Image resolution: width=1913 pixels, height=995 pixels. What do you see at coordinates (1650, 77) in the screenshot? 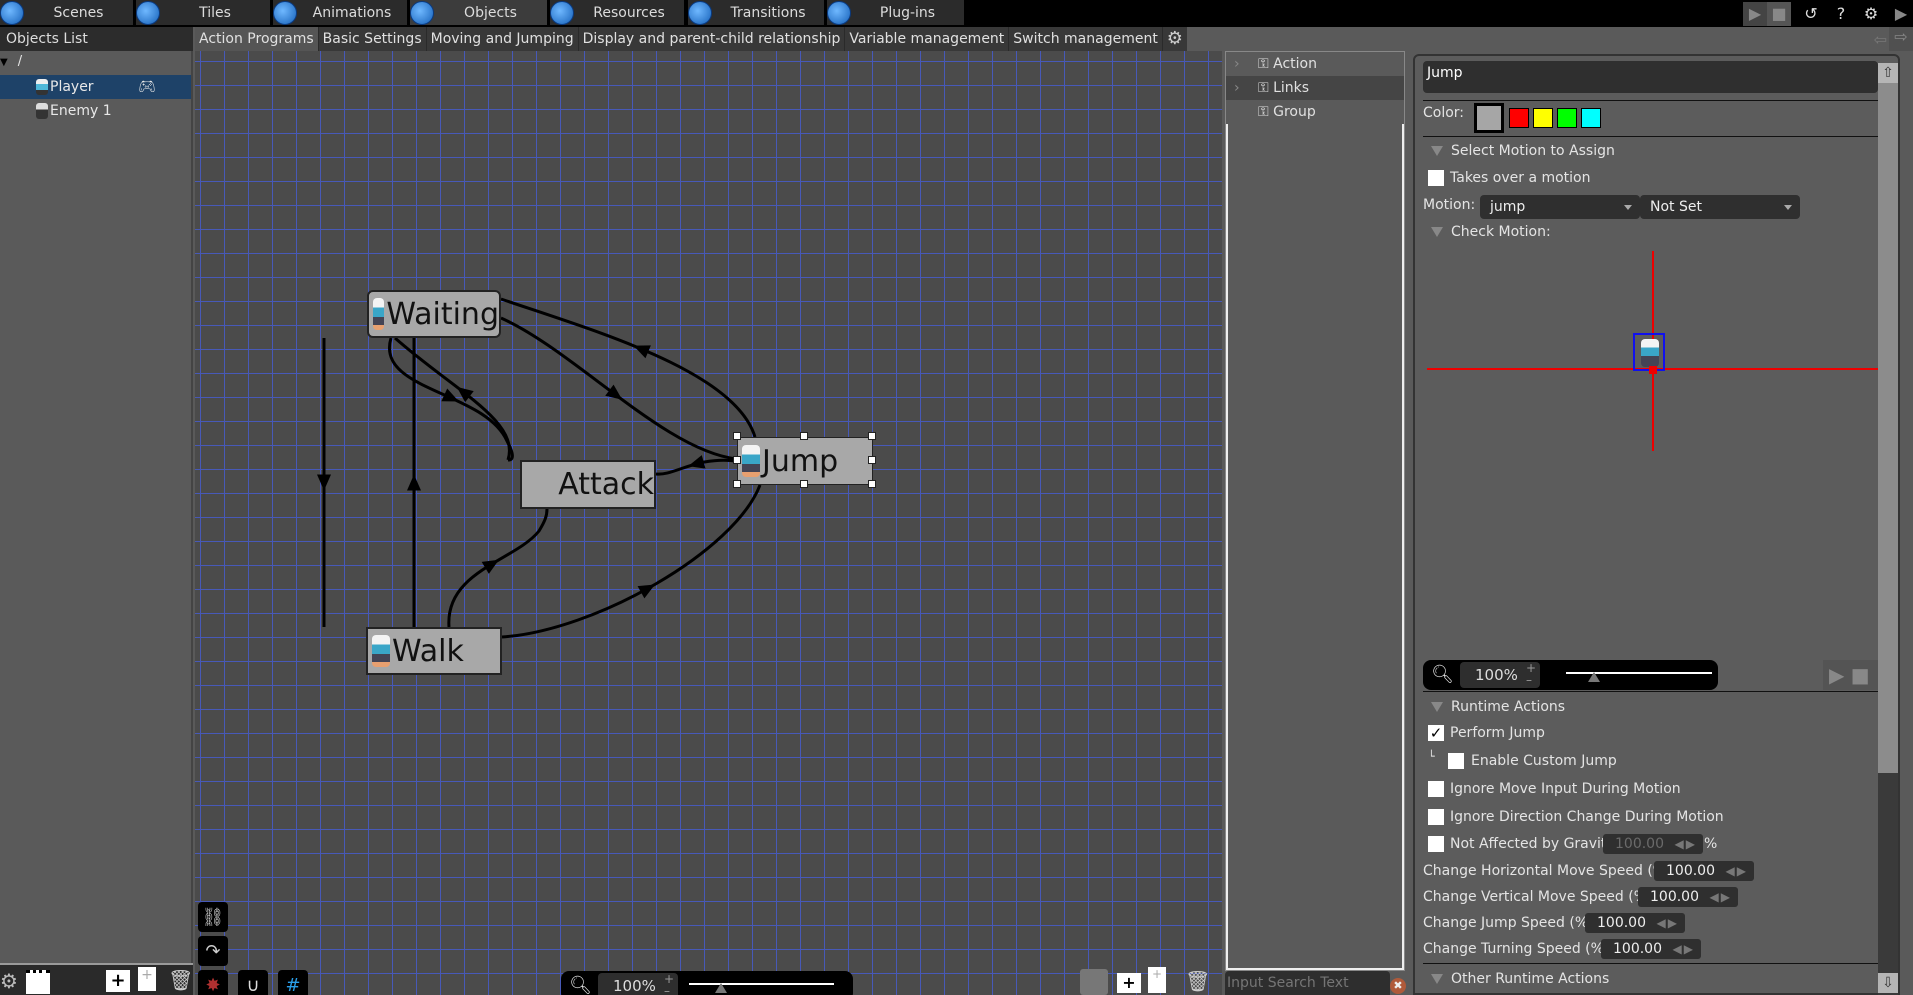
I see `action-name-field: Jump` at bounding box center [1650, 77].